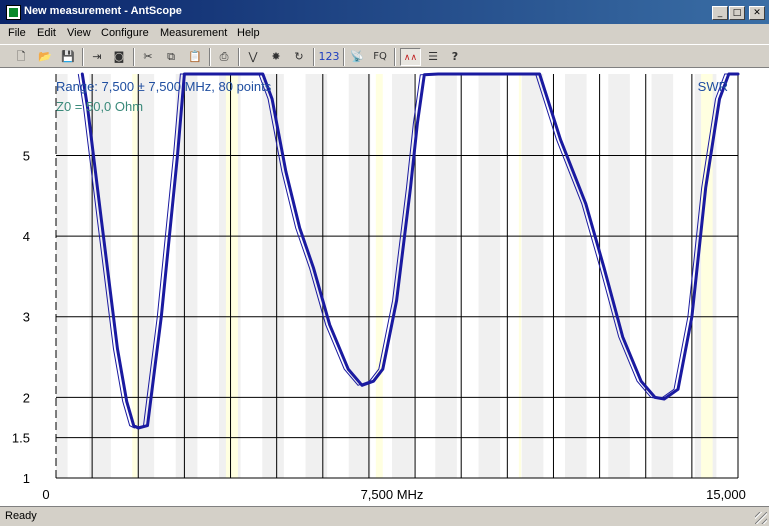  What do you see at coordinates (384, 12) in the screenshot?
I see `title-bar: New measurement - AntScope _ □ ✕` at bounding box center [384, 12].